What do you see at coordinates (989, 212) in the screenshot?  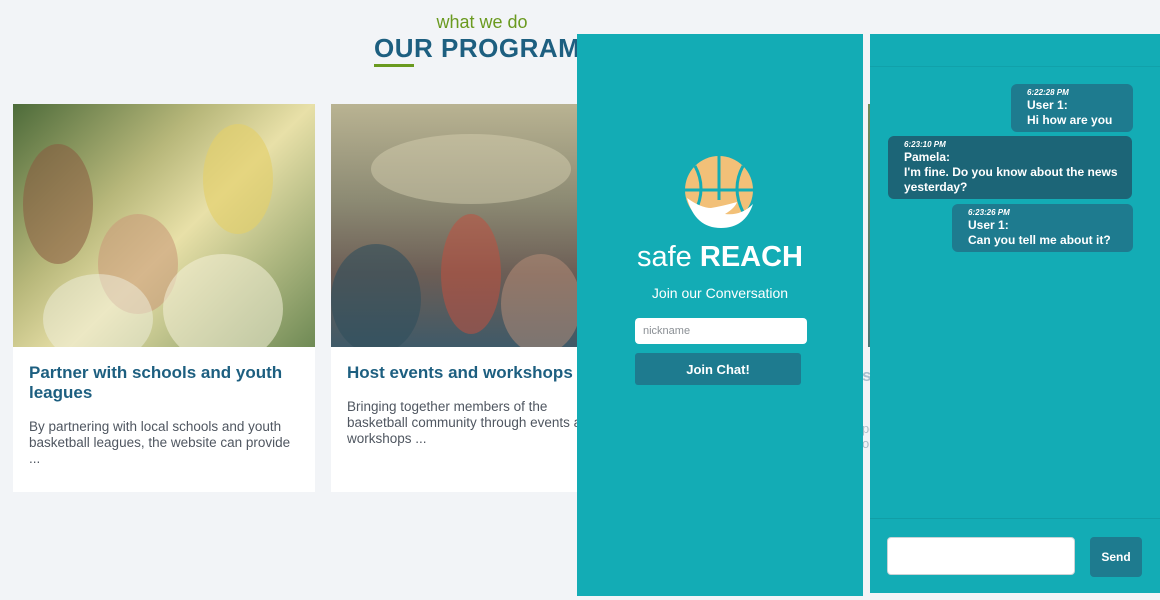 I see `message-timestamp: 6:23:26 PM` at bounding box center [989, 212].